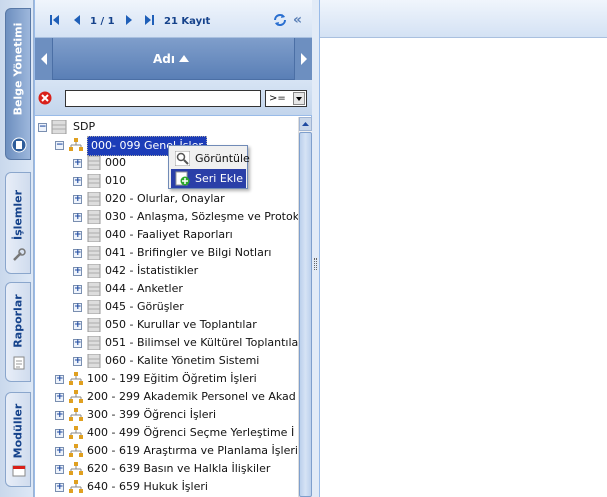  I want to click on tree-group-node: +640 - 659 Hukuk İşleri, so click(166, 487).